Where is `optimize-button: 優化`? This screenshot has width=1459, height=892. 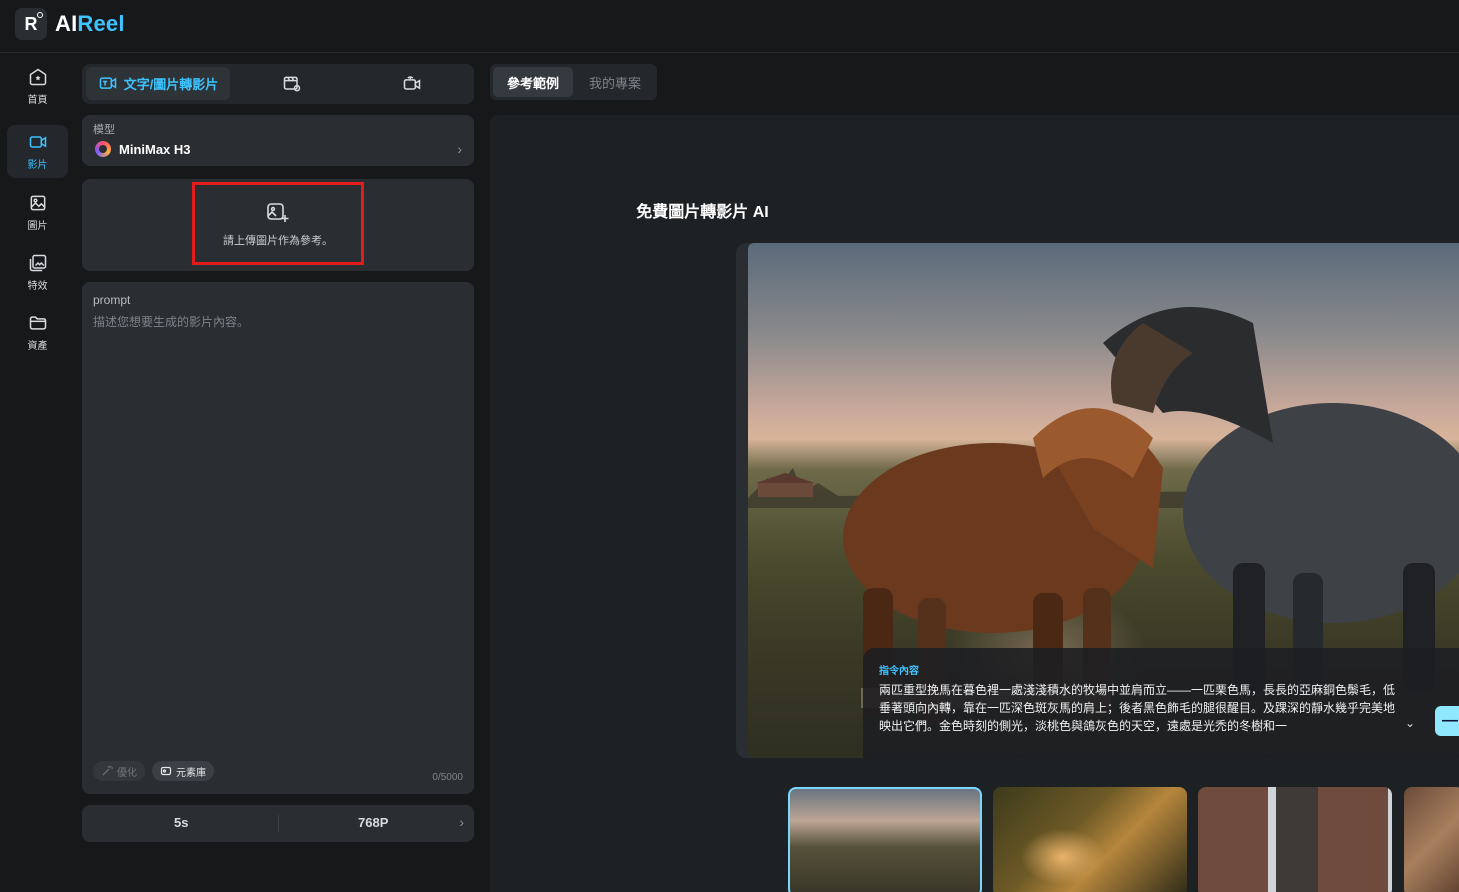 optimize-button: 優化 is located at coordinates (119, 771).